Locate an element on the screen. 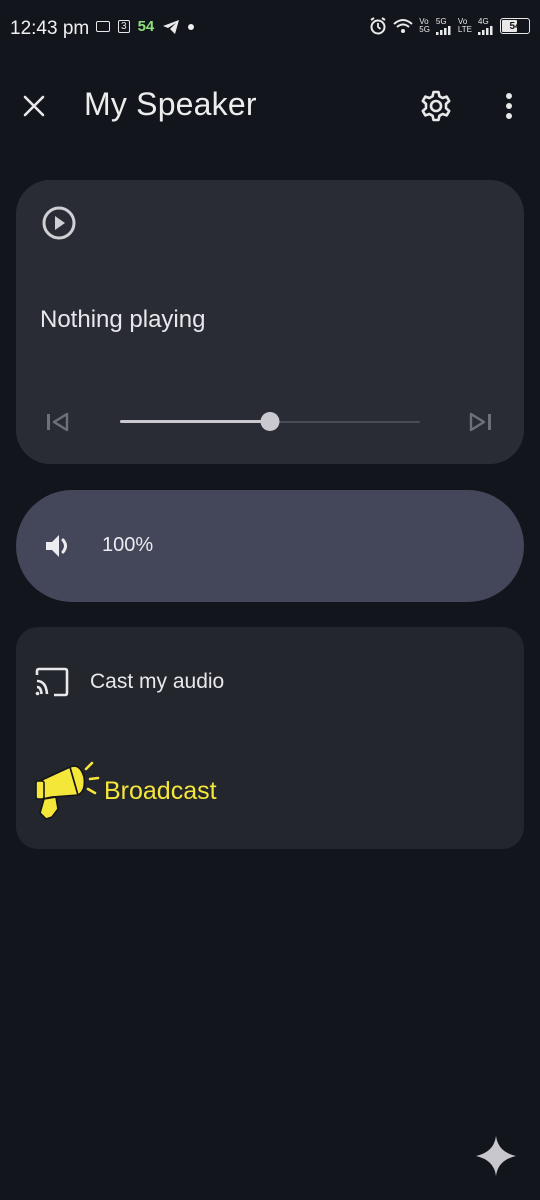 This screenshot has height=1200, width=540. close-icon is located at coordinates (34, 106).